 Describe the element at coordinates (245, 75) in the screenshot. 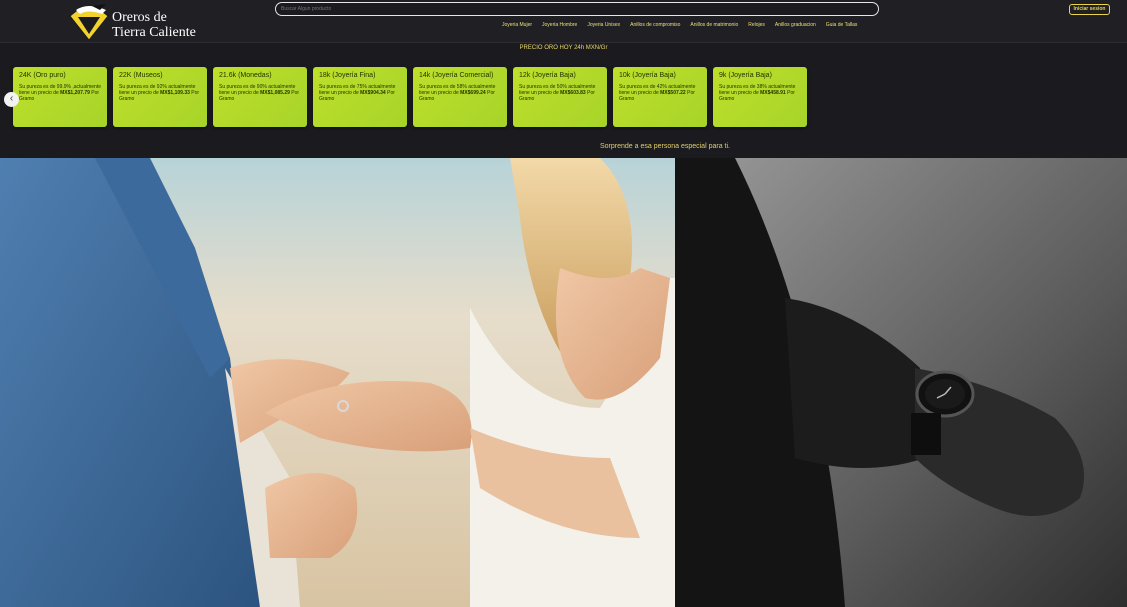

I see `card-title: 21.6k (Monedas)` at that location.